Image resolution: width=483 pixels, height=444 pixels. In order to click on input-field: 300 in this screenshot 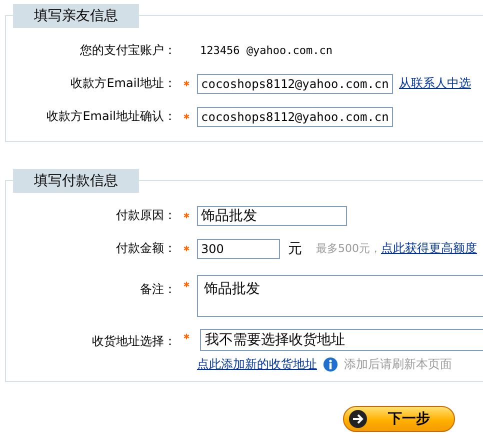, I will do `click(238, 248)`.